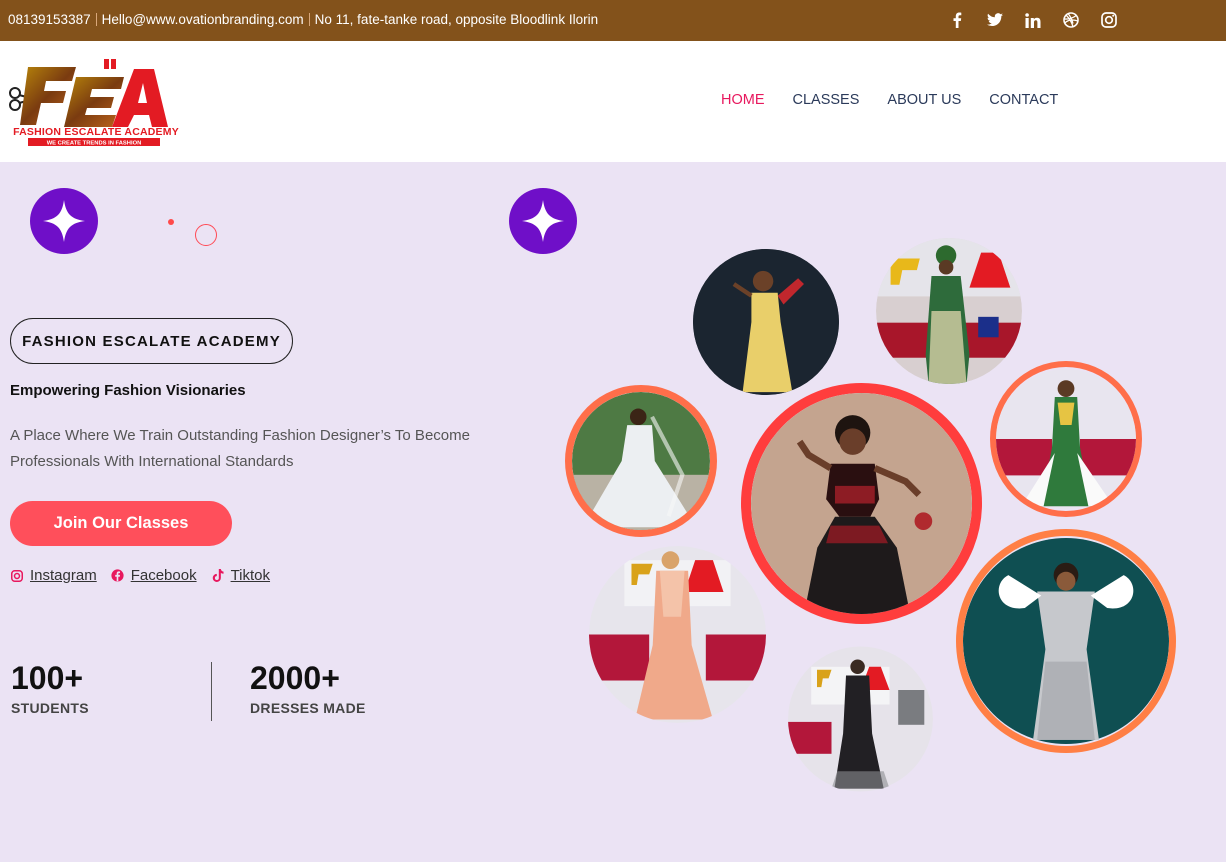 The image size is (1226, 862). What do you see at coordinates (995, 20) in the screenshot?
I see `twitter-icon` at bounding box center [995, 20].